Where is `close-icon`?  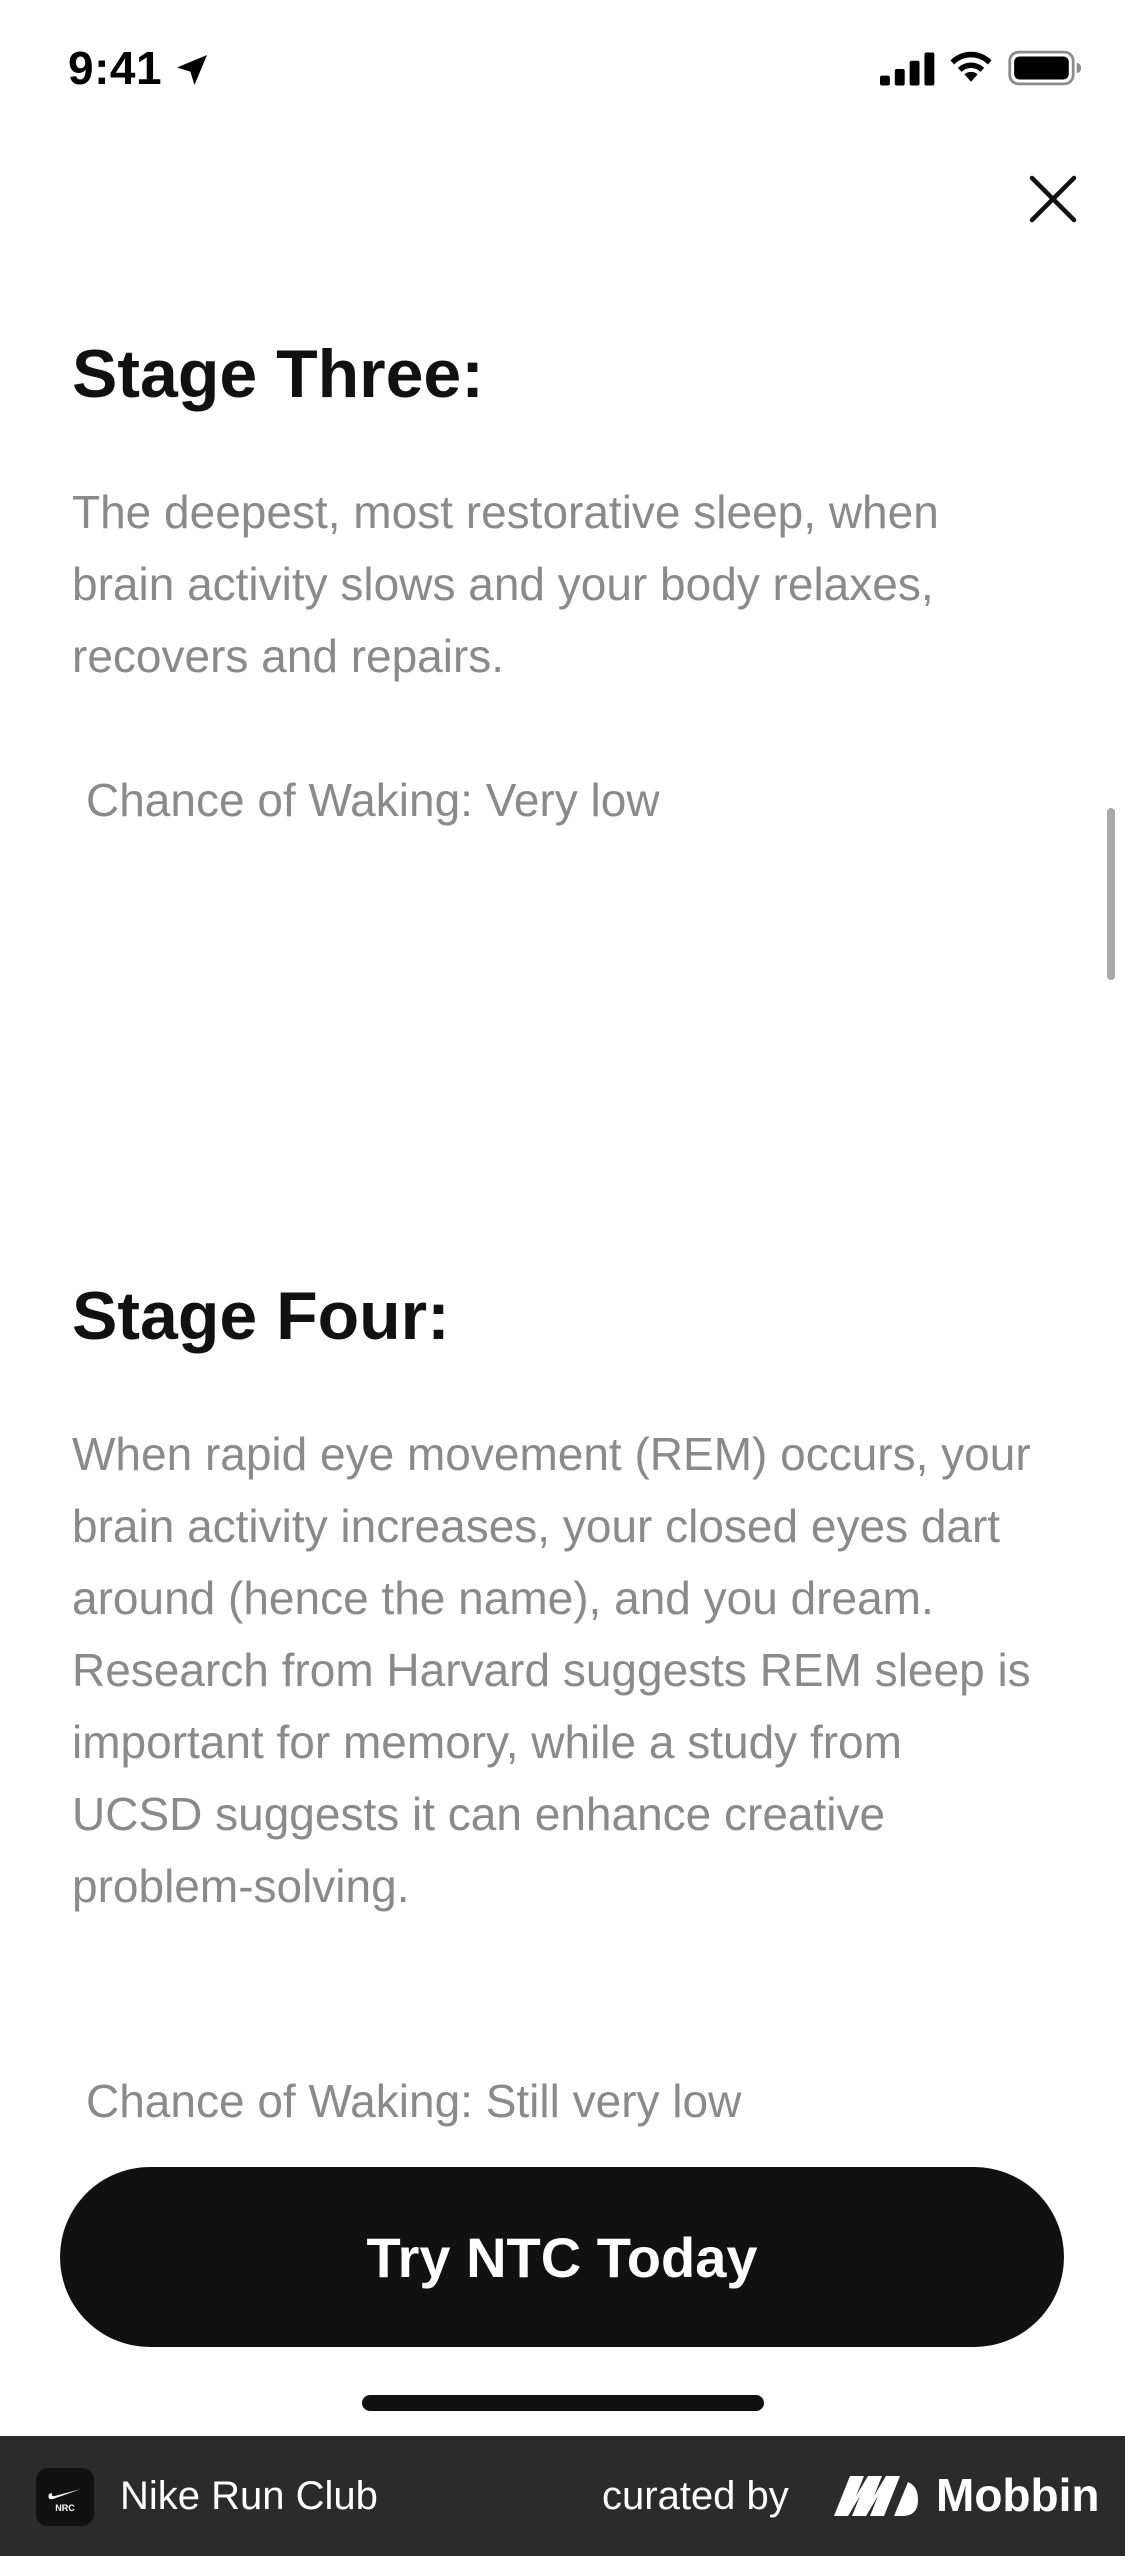 close-icon is located at coordinates (1053, 199).